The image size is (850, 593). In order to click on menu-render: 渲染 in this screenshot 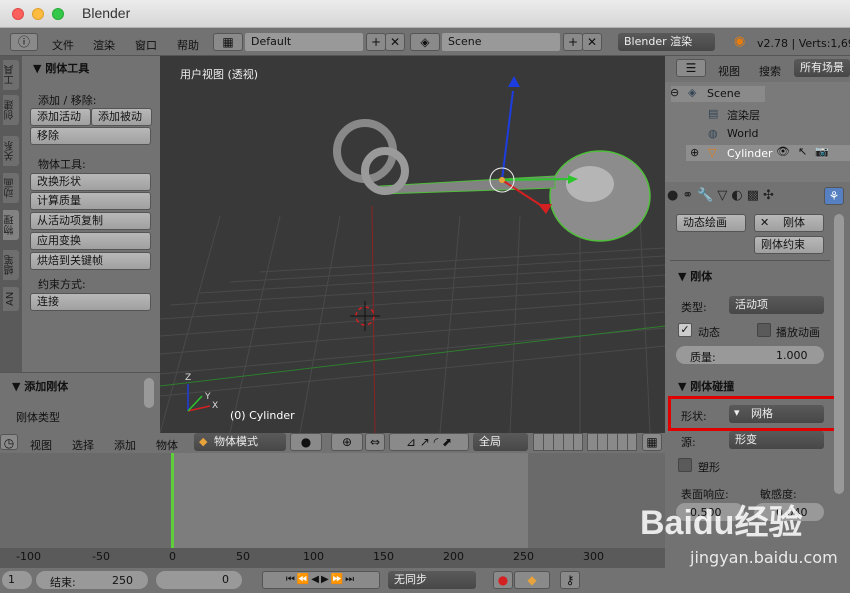, I will do `click(104, 45)`.